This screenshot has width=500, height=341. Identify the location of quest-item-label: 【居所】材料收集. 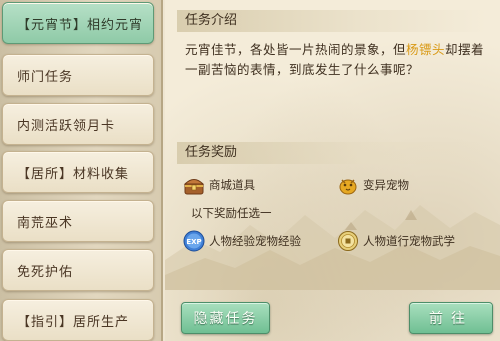
(73, 174).